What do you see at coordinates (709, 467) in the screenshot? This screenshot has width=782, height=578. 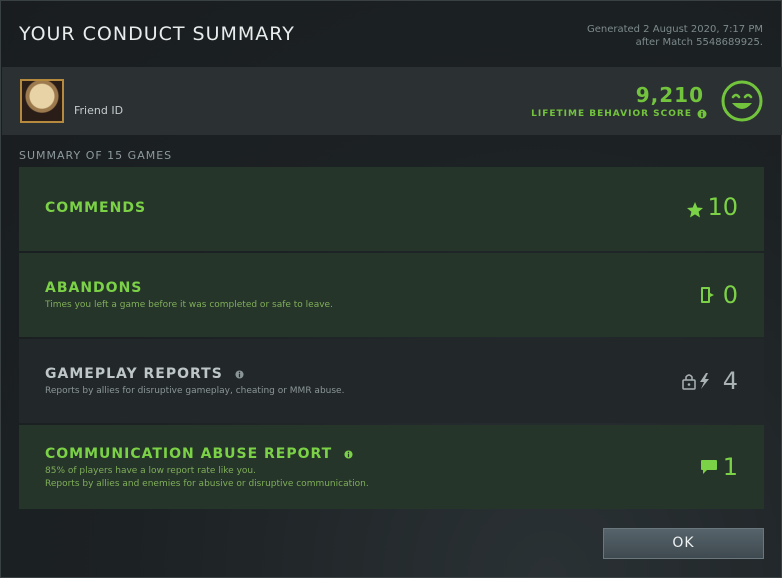 I see `chat-bubble-icon` at bounding box center [709, 467].